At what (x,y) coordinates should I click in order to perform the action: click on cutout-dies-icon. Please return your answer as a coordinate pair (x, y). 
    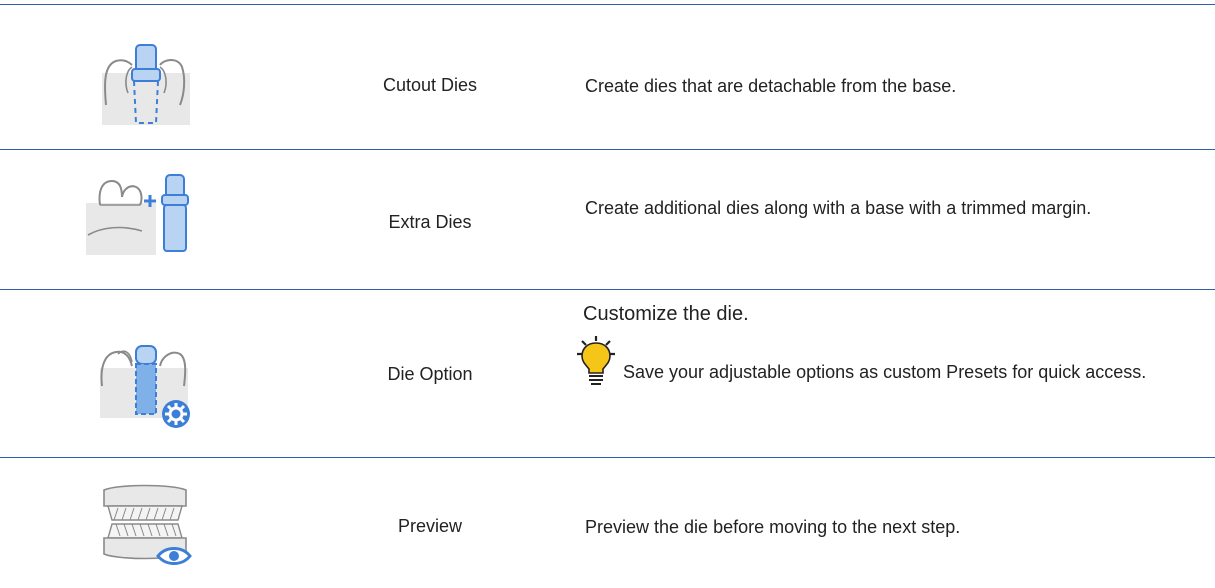
    Looking at the image, I should click on (148, 85).